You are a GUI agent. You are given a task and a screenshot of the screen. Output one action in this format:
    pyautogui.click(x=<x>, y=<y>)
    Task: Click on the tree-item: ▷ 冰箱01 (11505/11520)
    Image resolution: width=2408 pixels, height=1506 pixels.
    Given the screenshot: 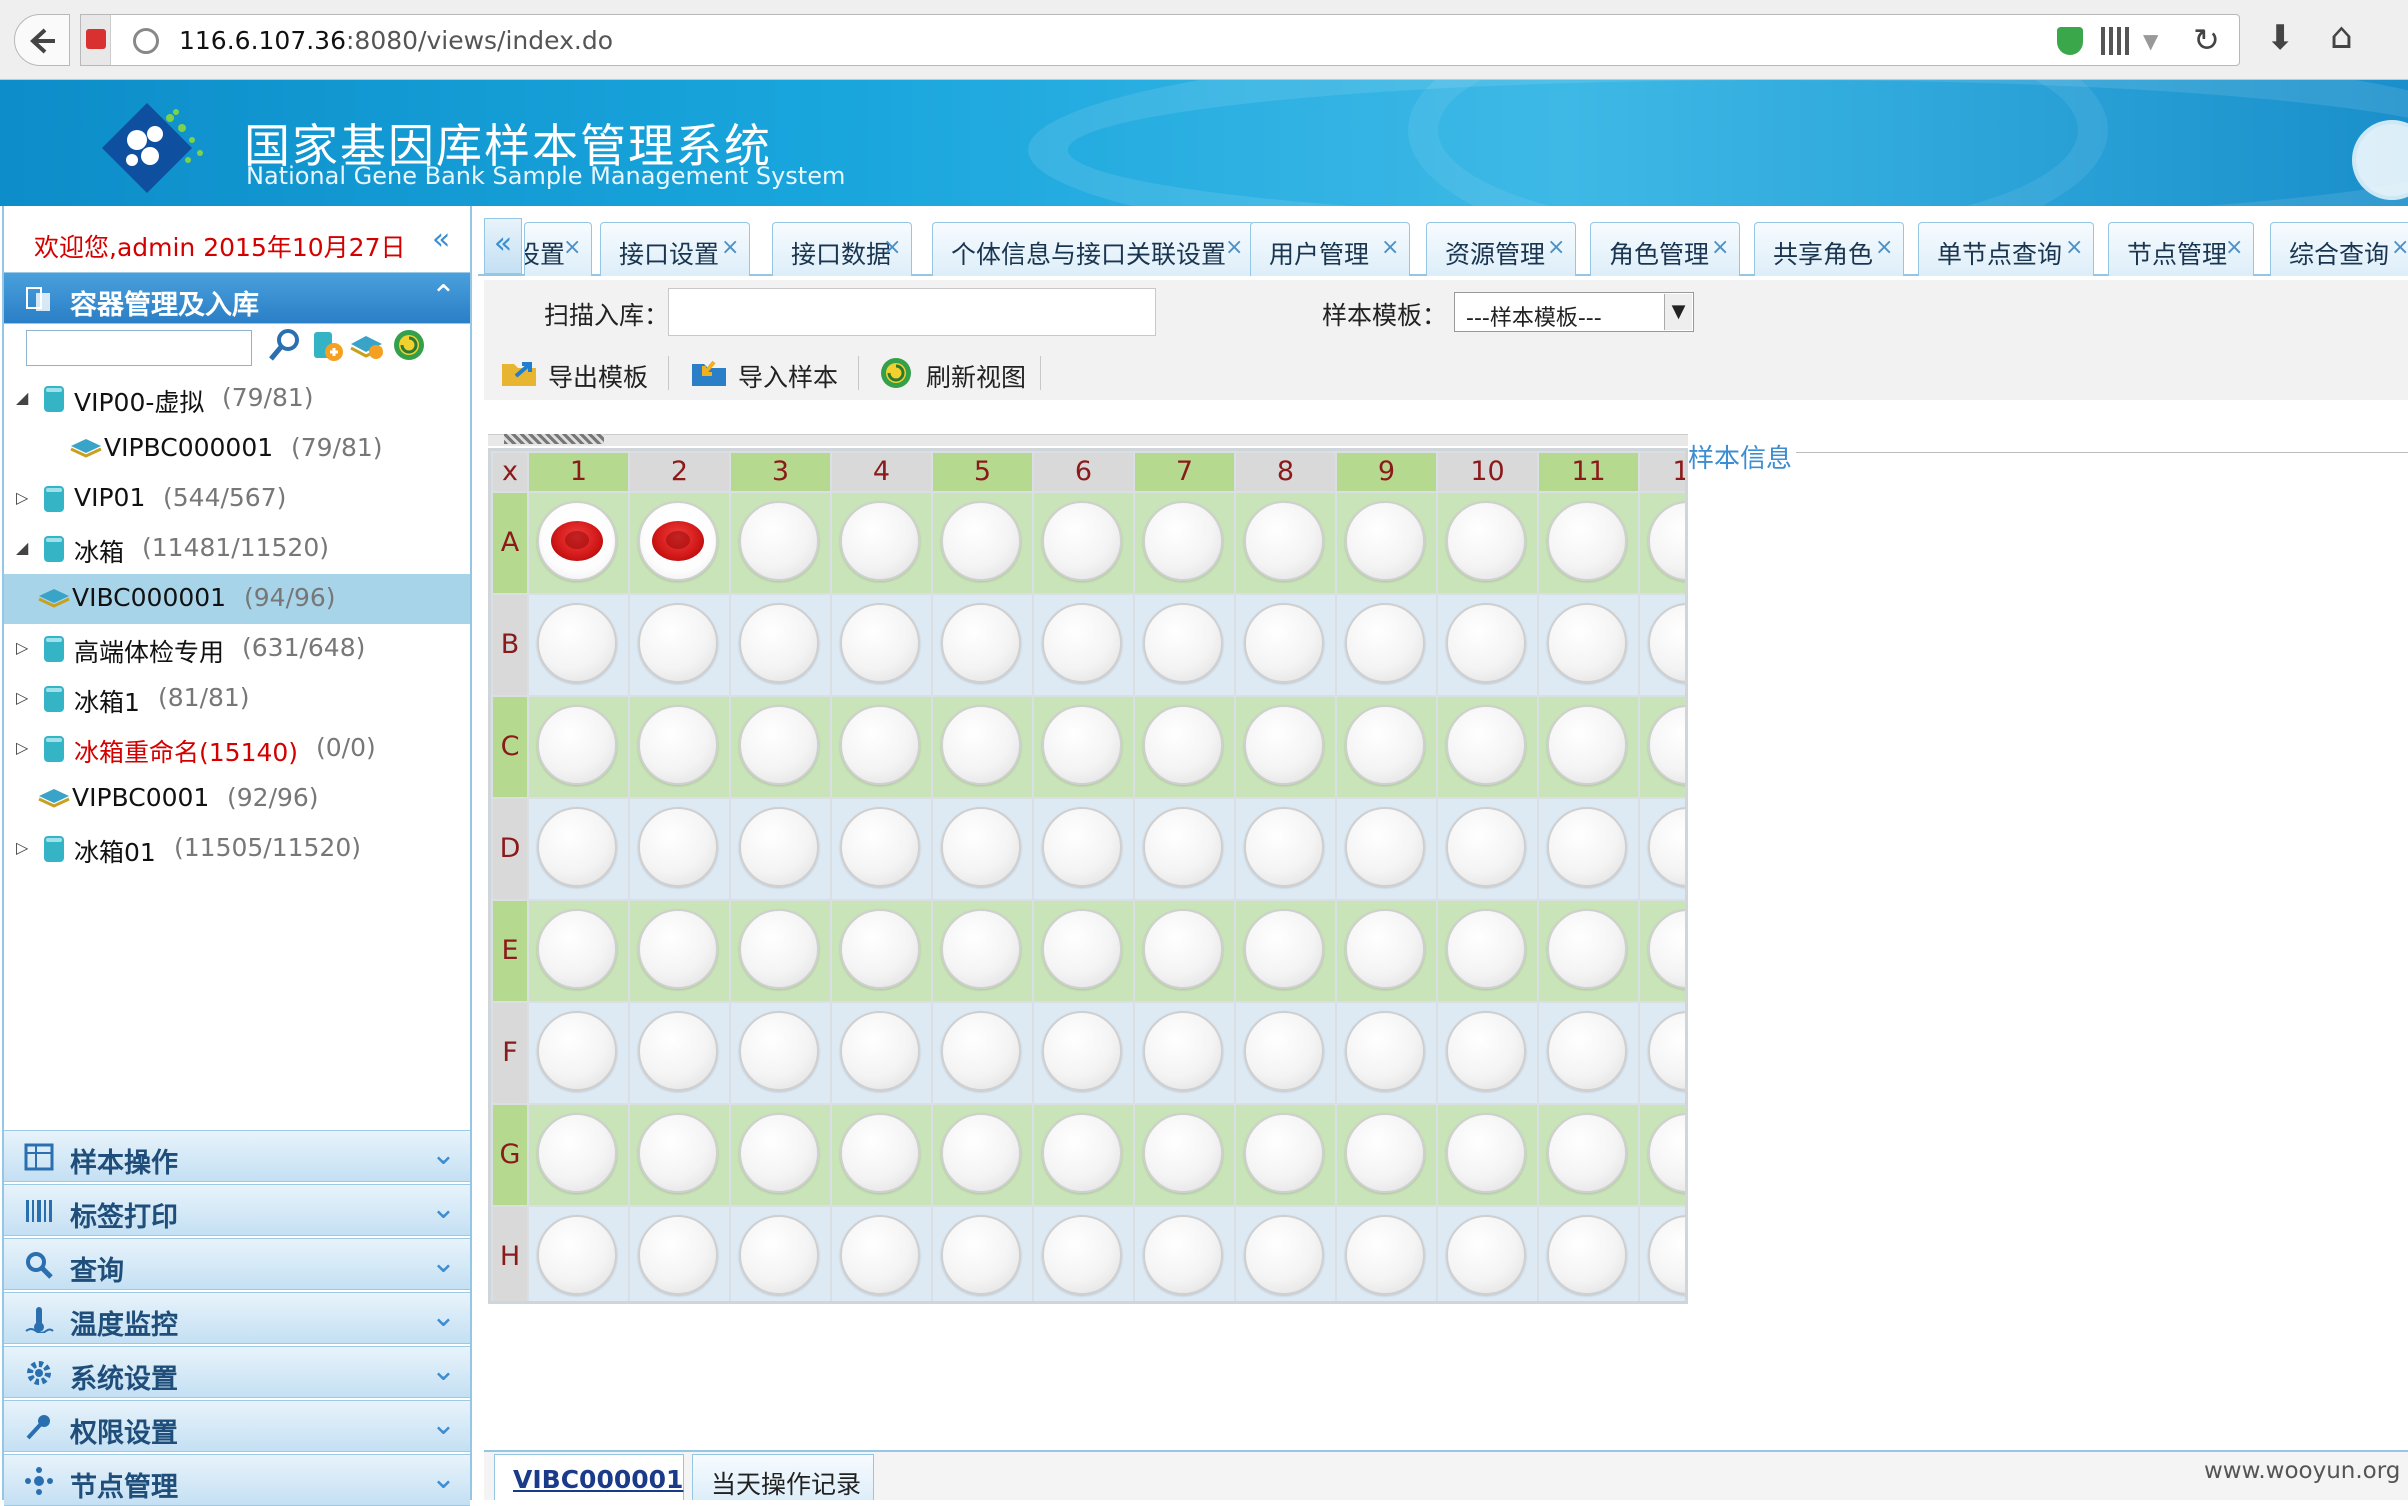 What is the action you would take?
    pyautogui.click(x=237, y=849)
    